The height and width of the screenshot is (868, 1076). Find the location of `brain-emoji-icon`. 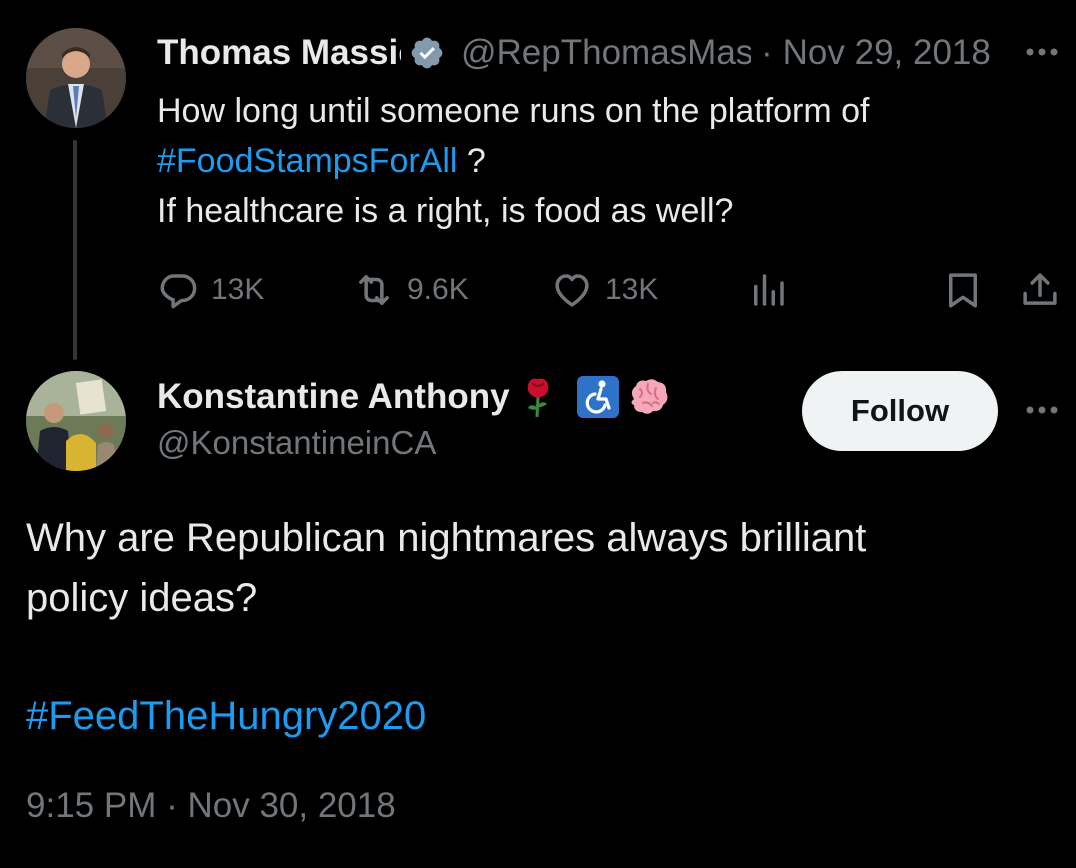

brain-emoji-icon is located at coordinates (648, 397).